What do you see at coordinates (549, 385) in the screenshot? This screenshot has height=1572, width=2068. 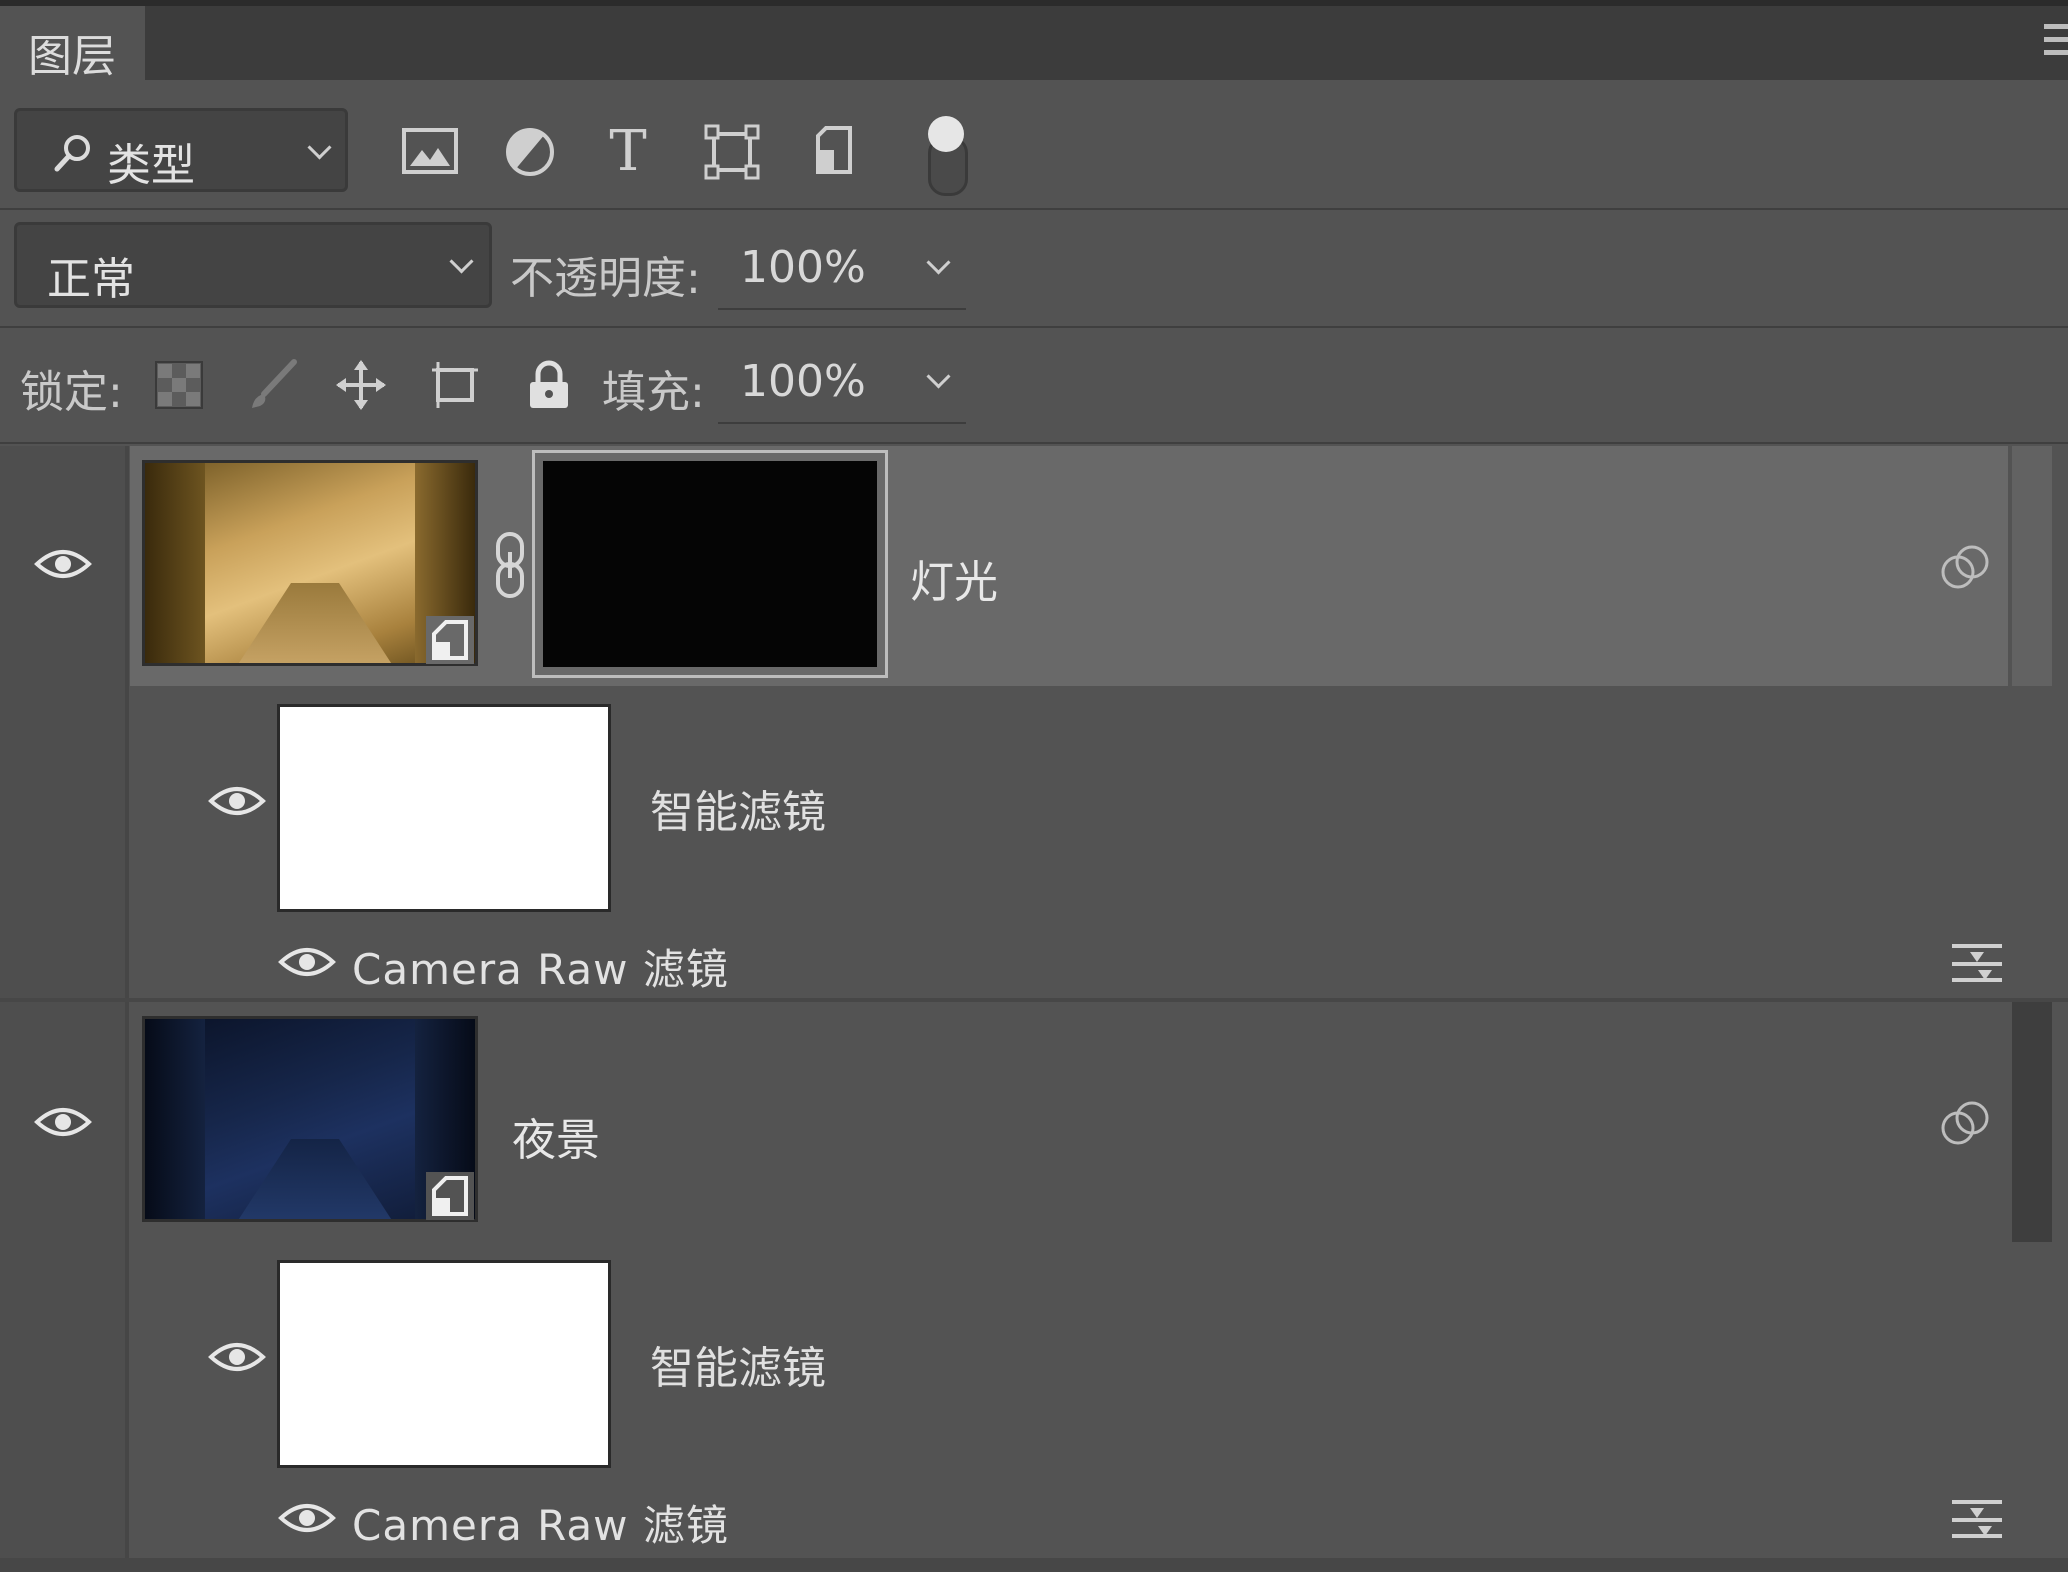 I see `lock-all-padlock-icon` at bounding box center [549, 385].